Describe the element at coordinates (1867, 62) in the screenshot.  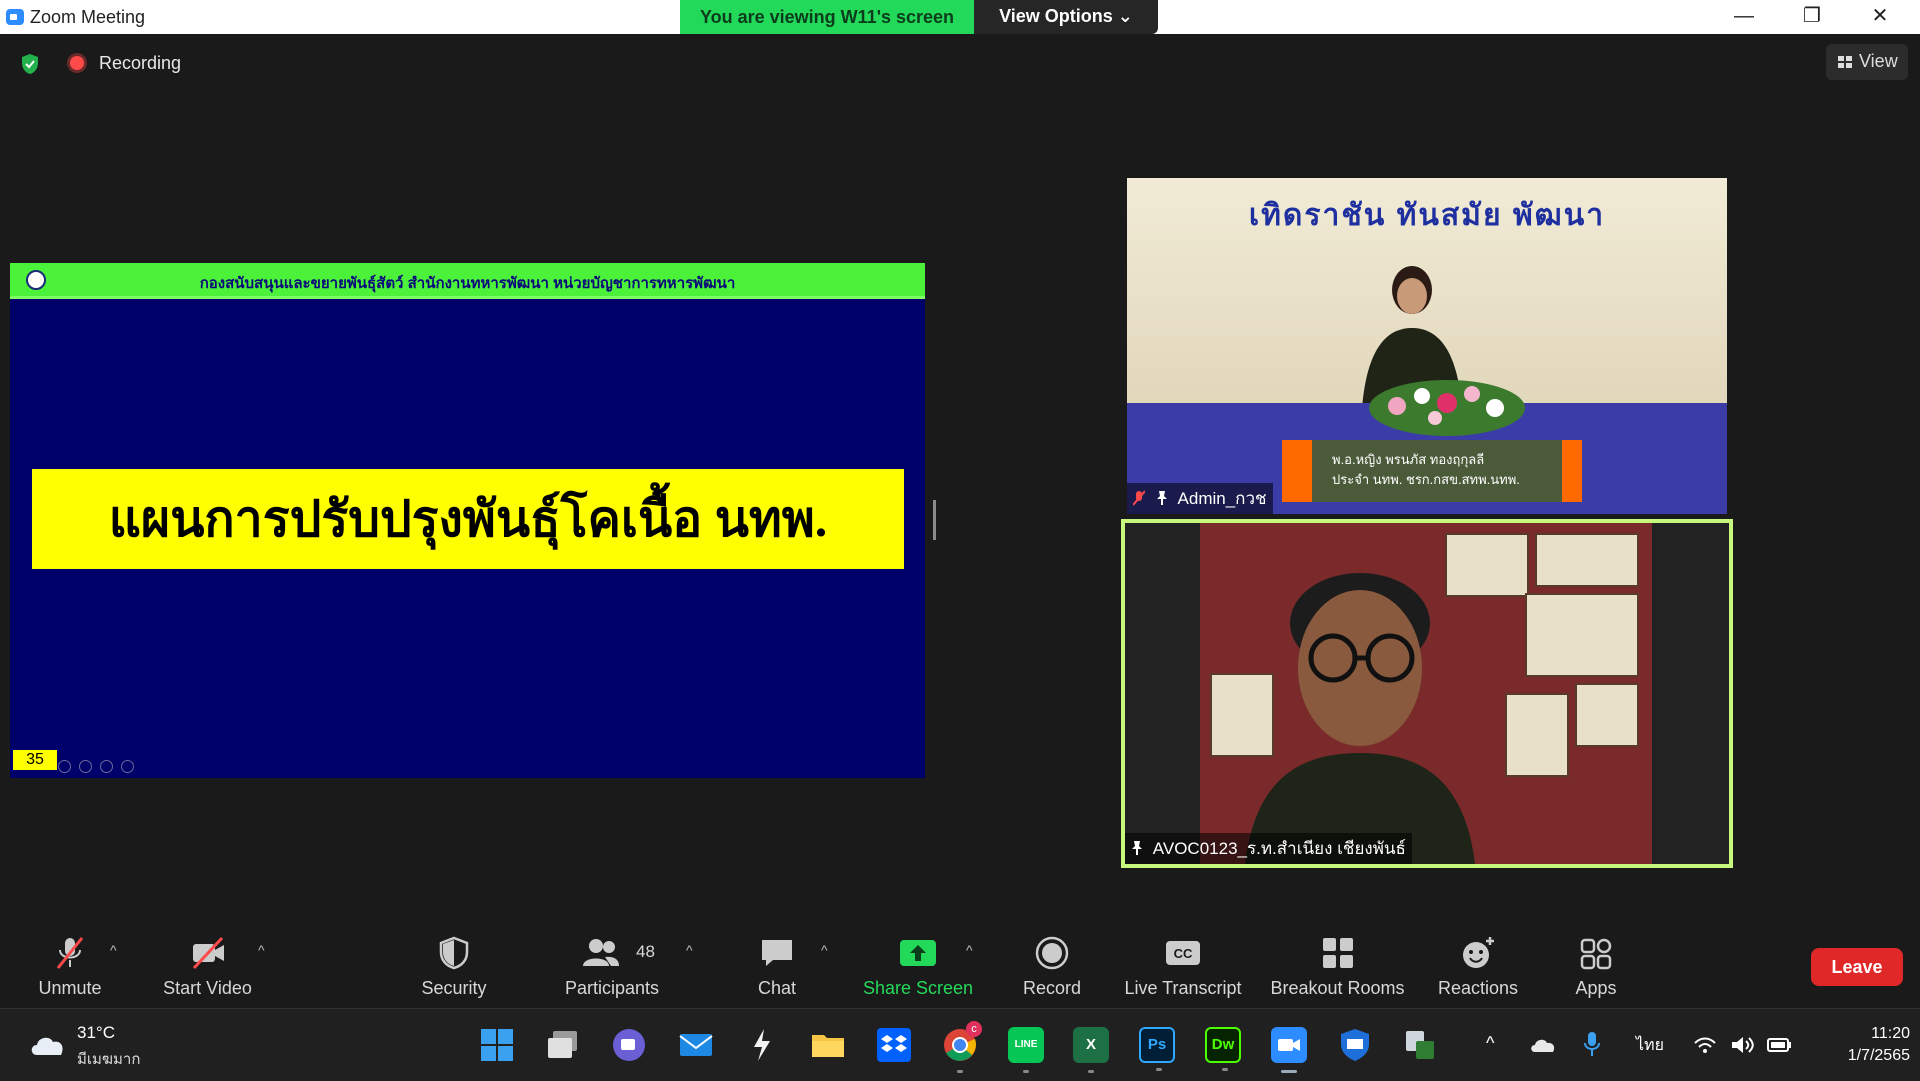
I see `view-button: View` at that location.